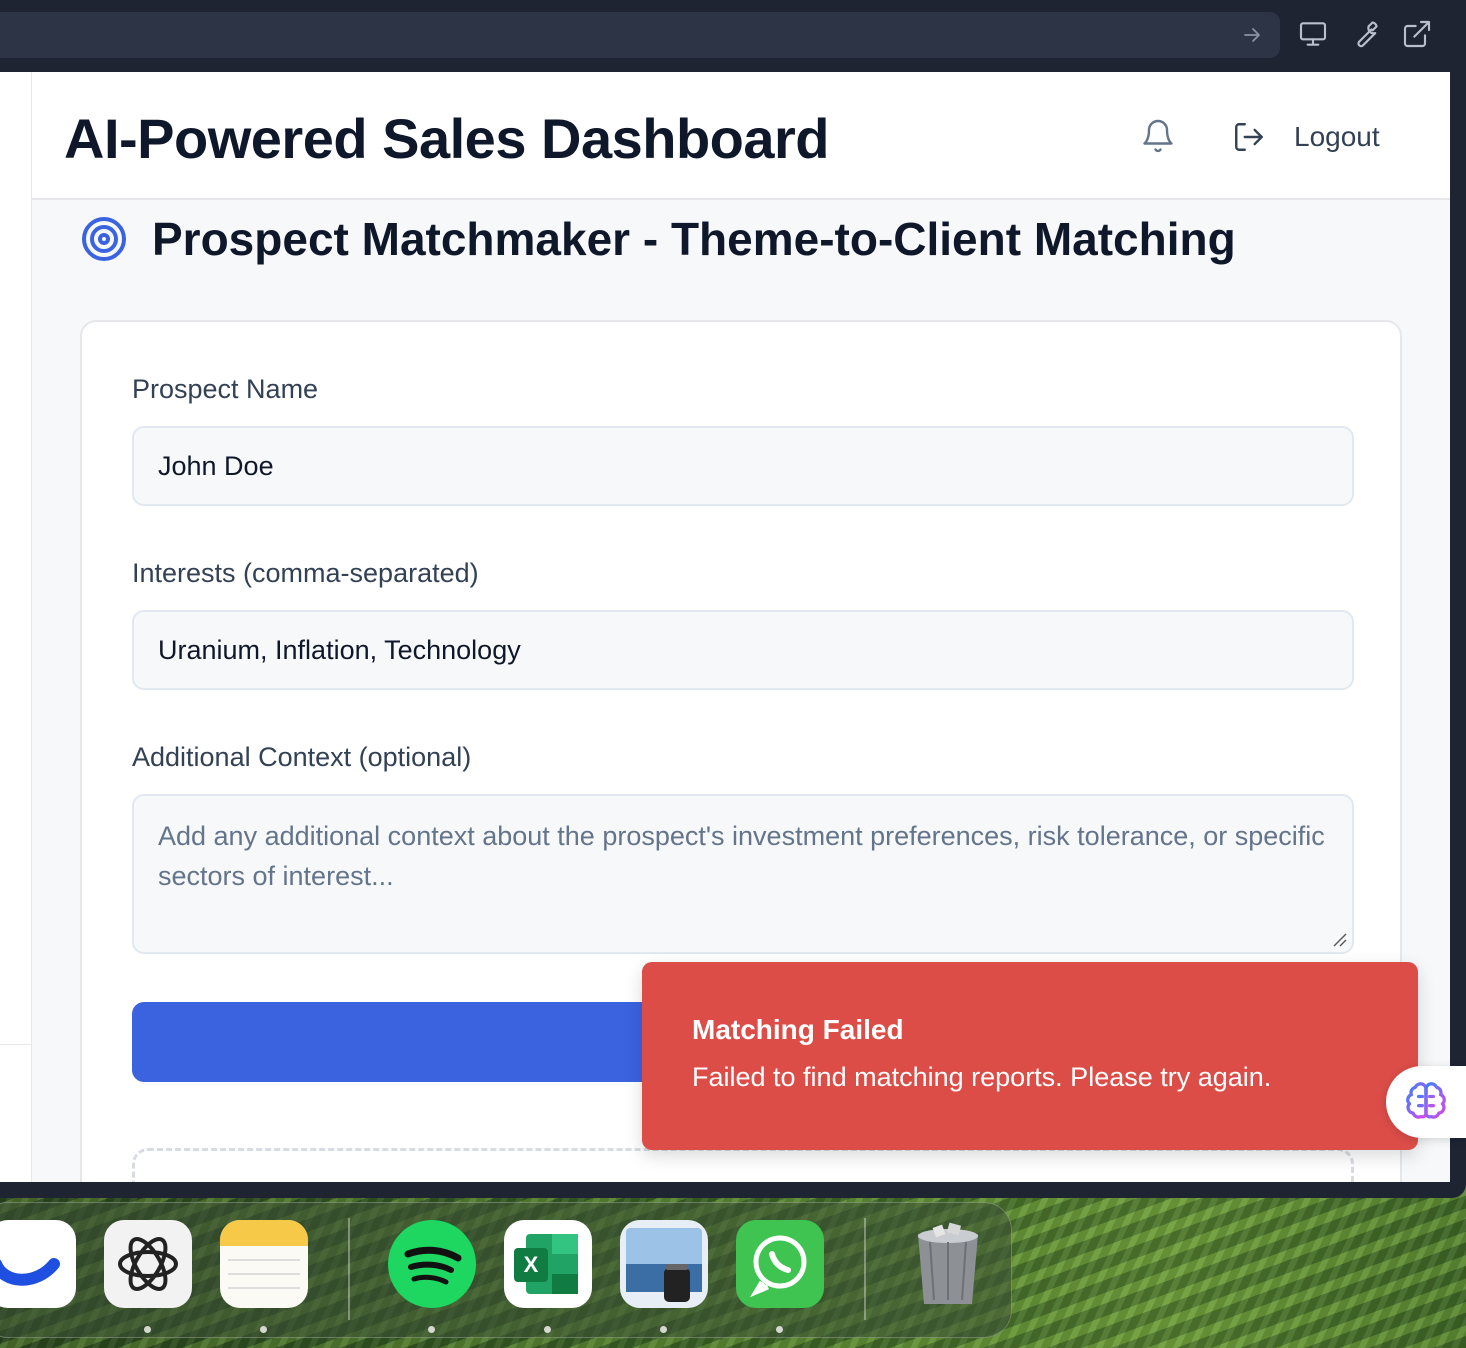  Describe the element at coordinates (1313, 34) in the screenshot. I see `monitor-icon` at that location.